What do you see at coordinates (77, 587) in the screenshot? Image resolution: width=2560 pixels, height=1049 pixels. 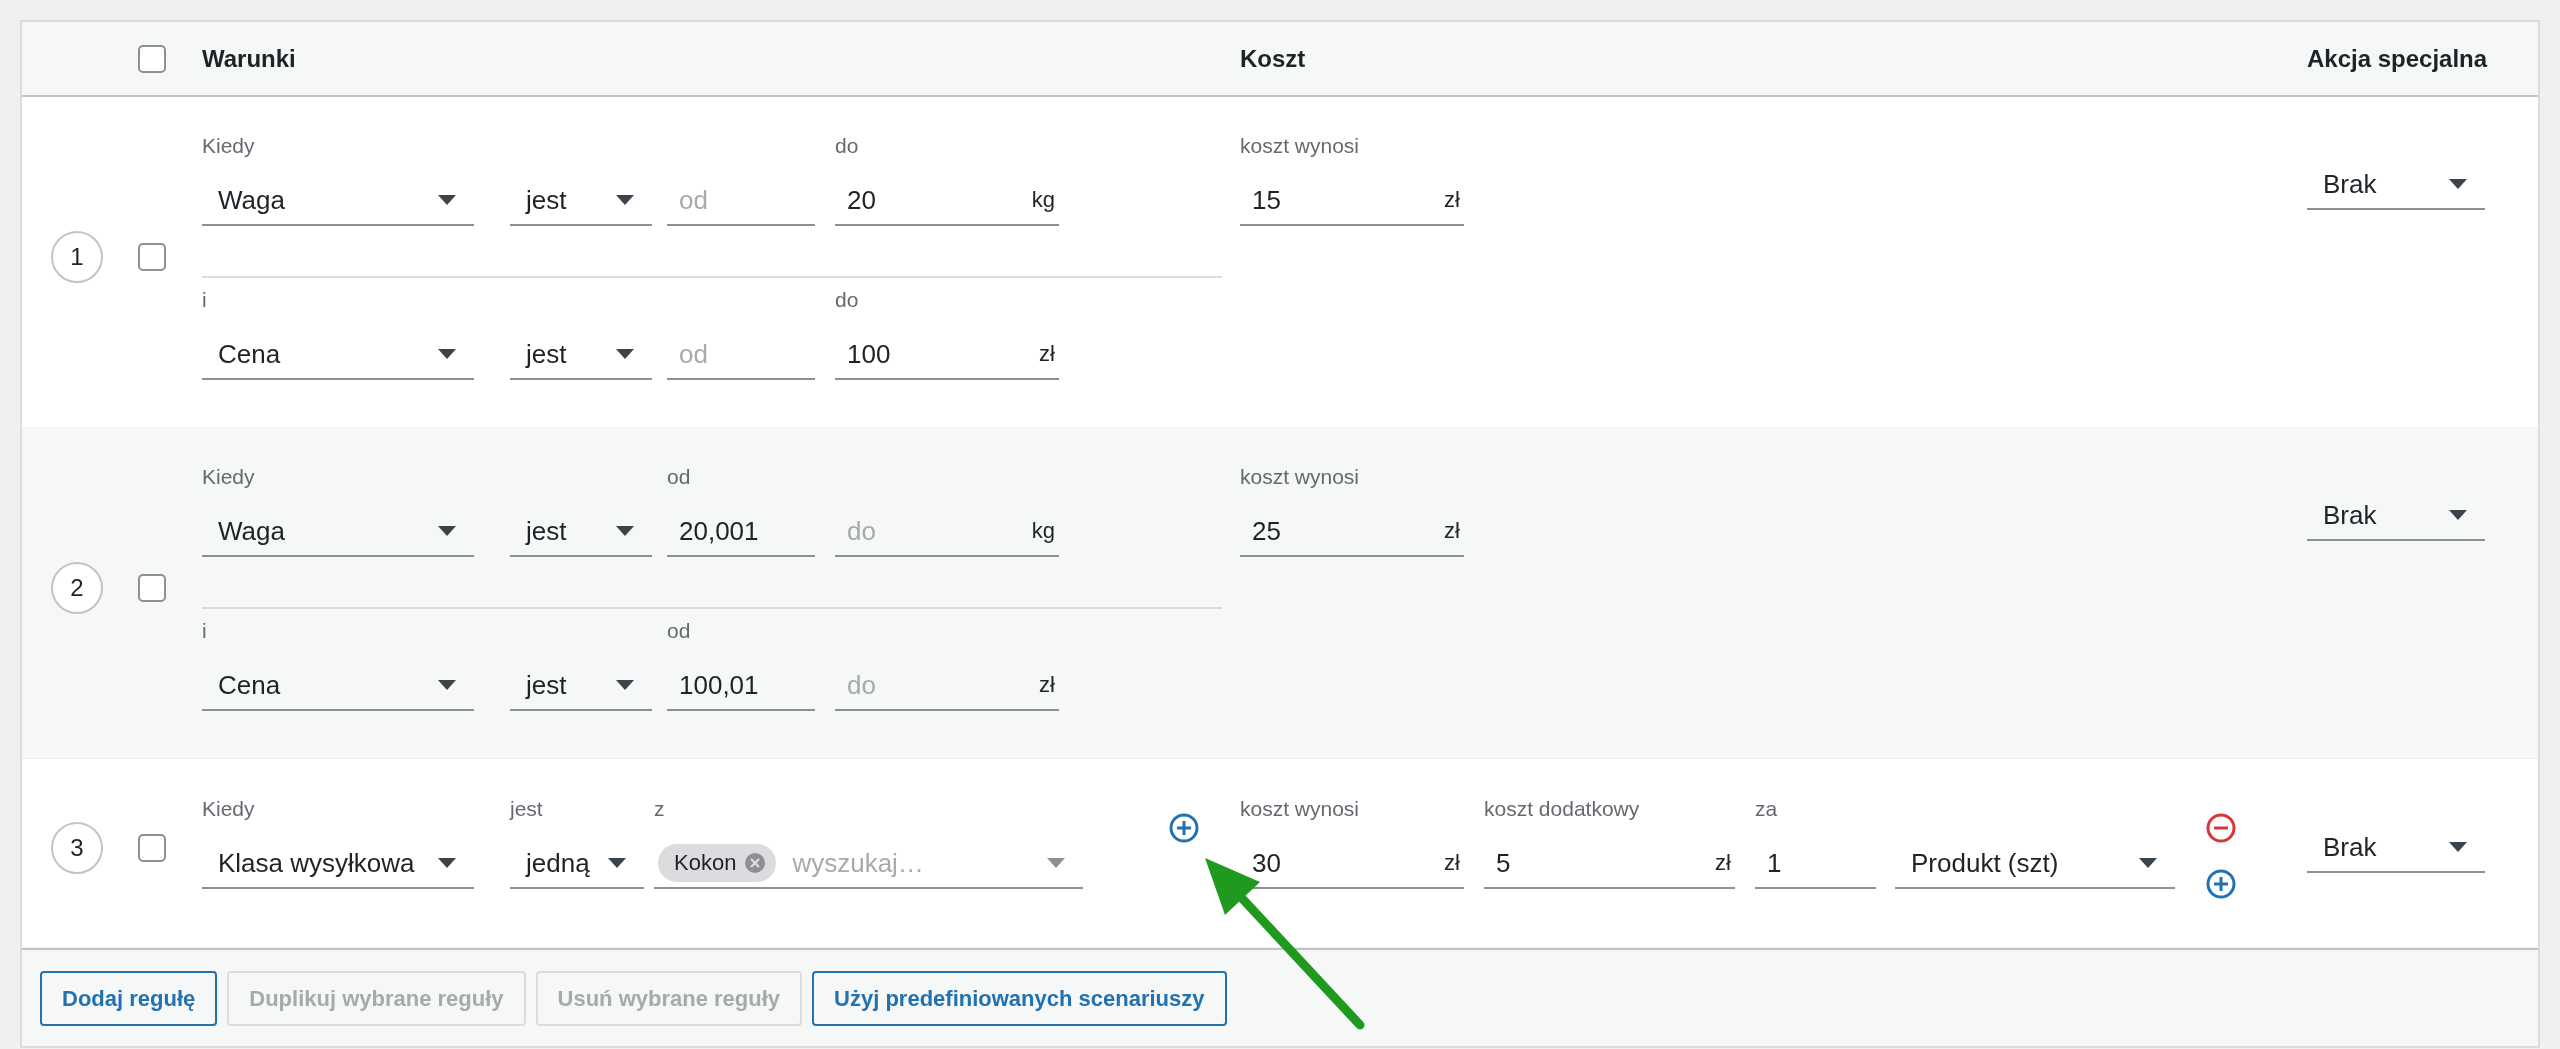 I see `rule-number: 2` at bounding box center [77, 587].